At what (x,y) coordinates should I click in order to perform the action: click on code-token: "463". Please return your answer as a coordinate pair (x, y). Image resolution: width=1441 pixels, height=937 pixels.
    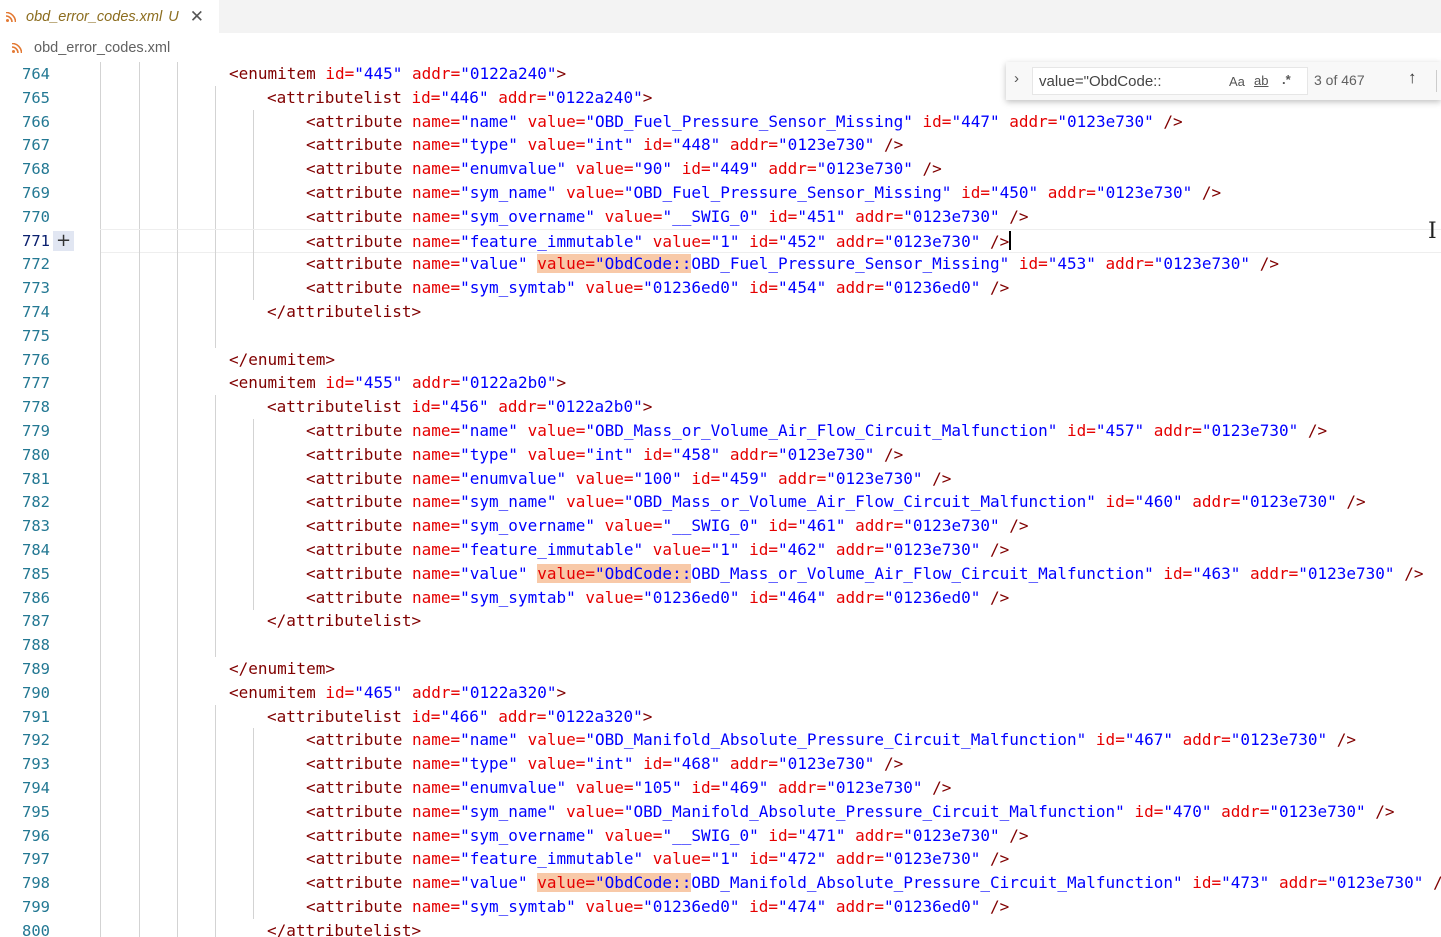
    Looking at the image, I should click on (1221, 573).